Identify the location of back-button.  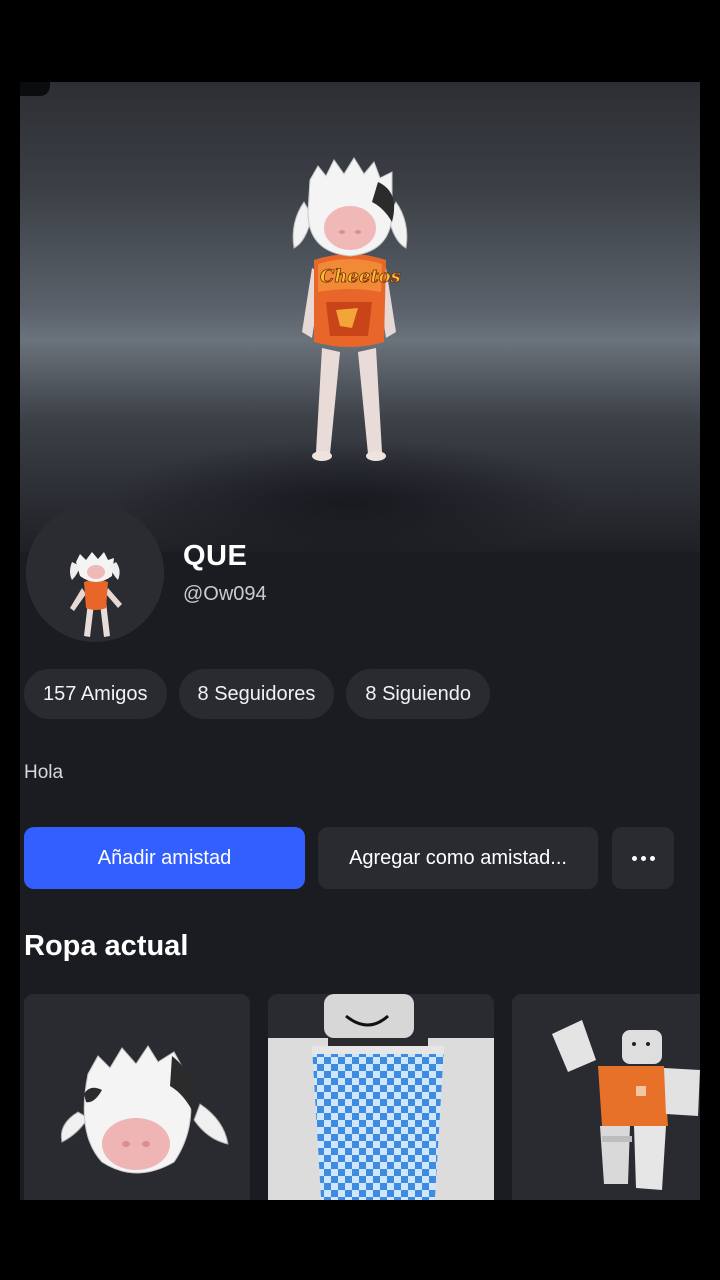
(35, 89).